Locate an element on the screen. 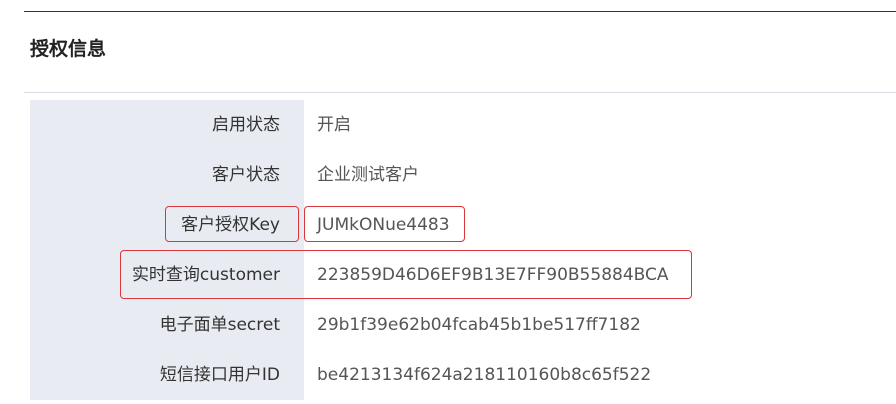 This screenshot has width=896, height=404. top-divider is located at coordinates (460, 11).